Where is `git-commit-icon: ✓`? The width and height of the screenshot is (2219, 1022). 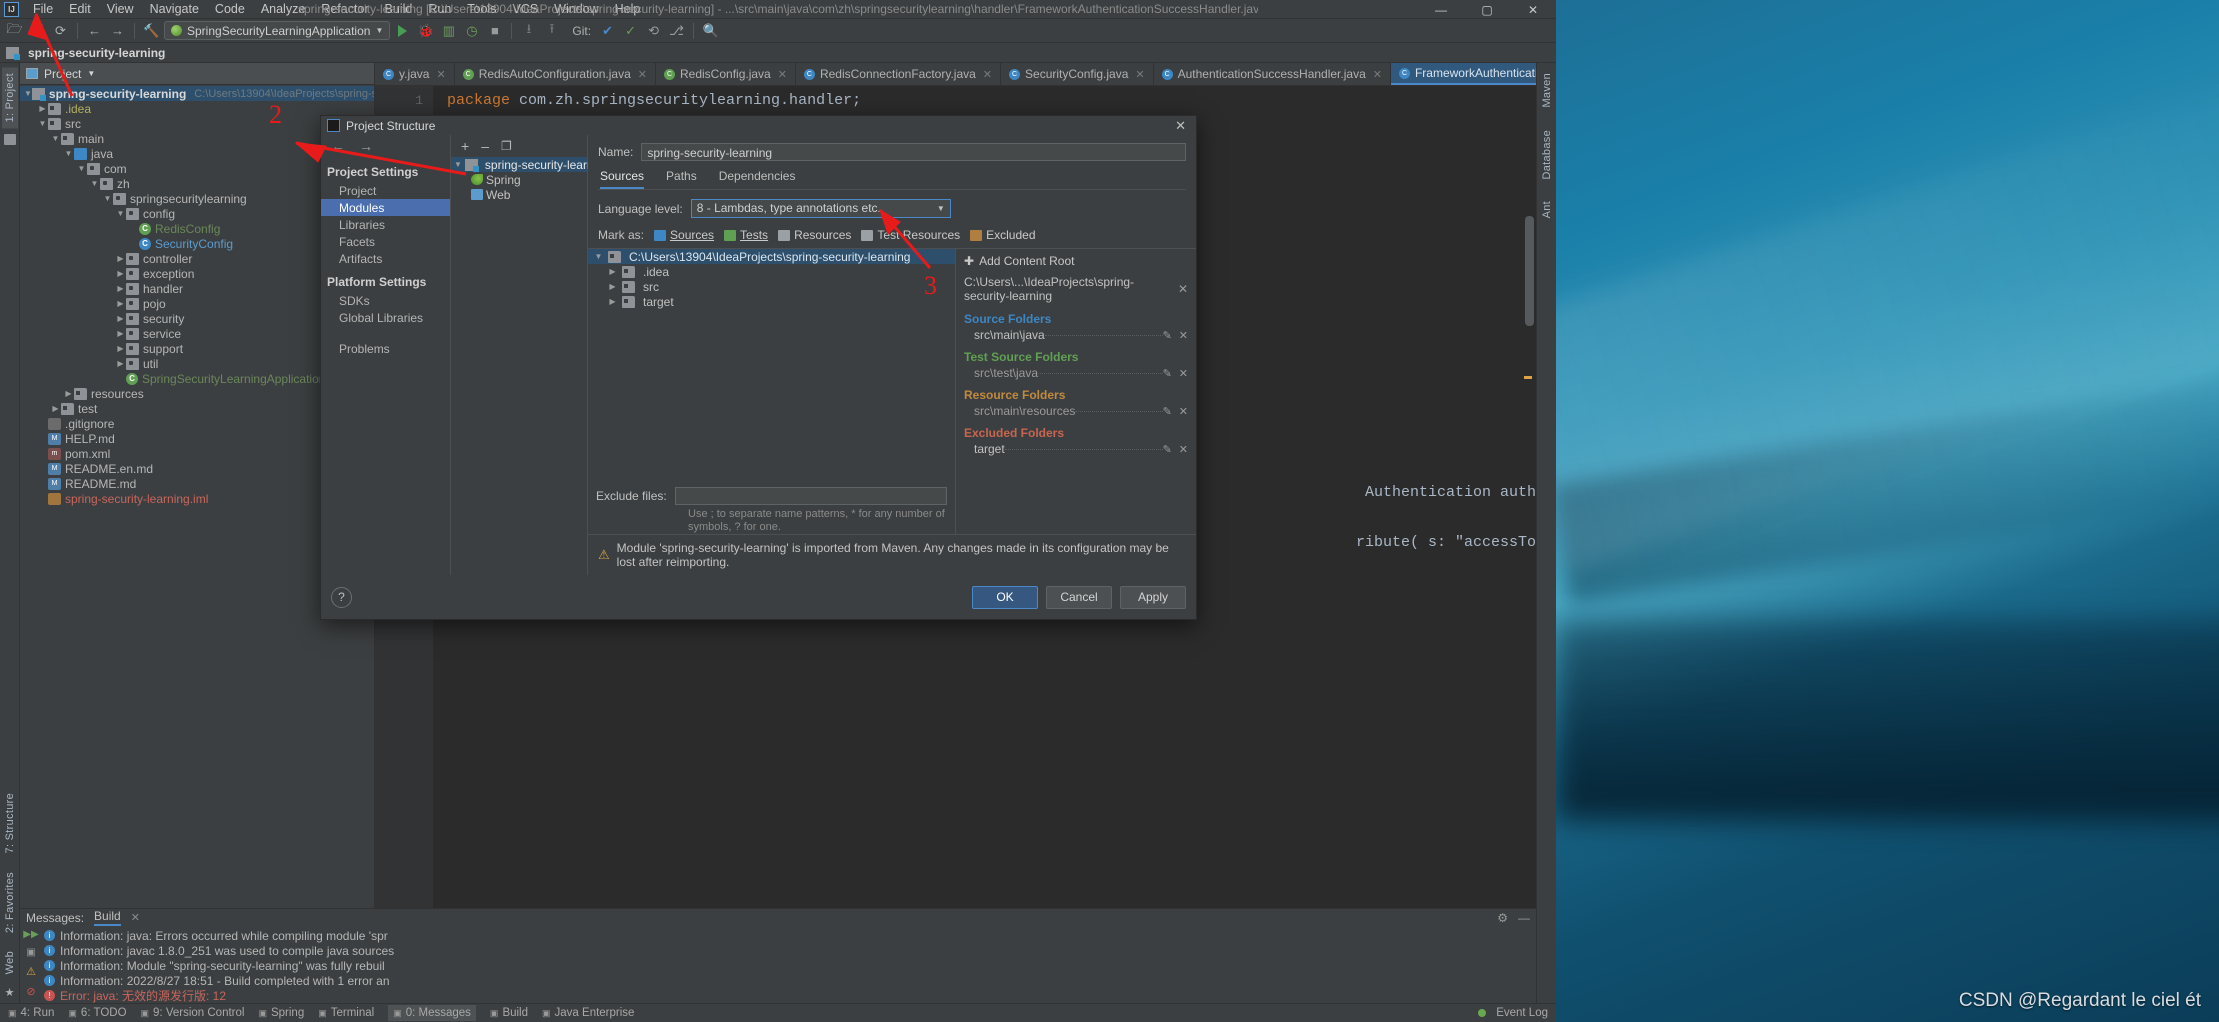
git-commit-icon: ✓ is located at coordinates (630, 30).